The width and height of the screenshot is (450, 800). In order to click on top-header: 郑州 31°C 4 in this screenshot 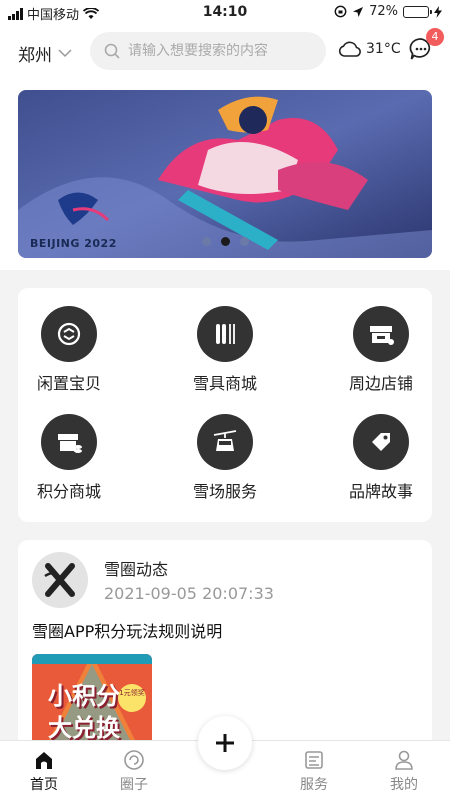, I will do `click(225, 55)`.